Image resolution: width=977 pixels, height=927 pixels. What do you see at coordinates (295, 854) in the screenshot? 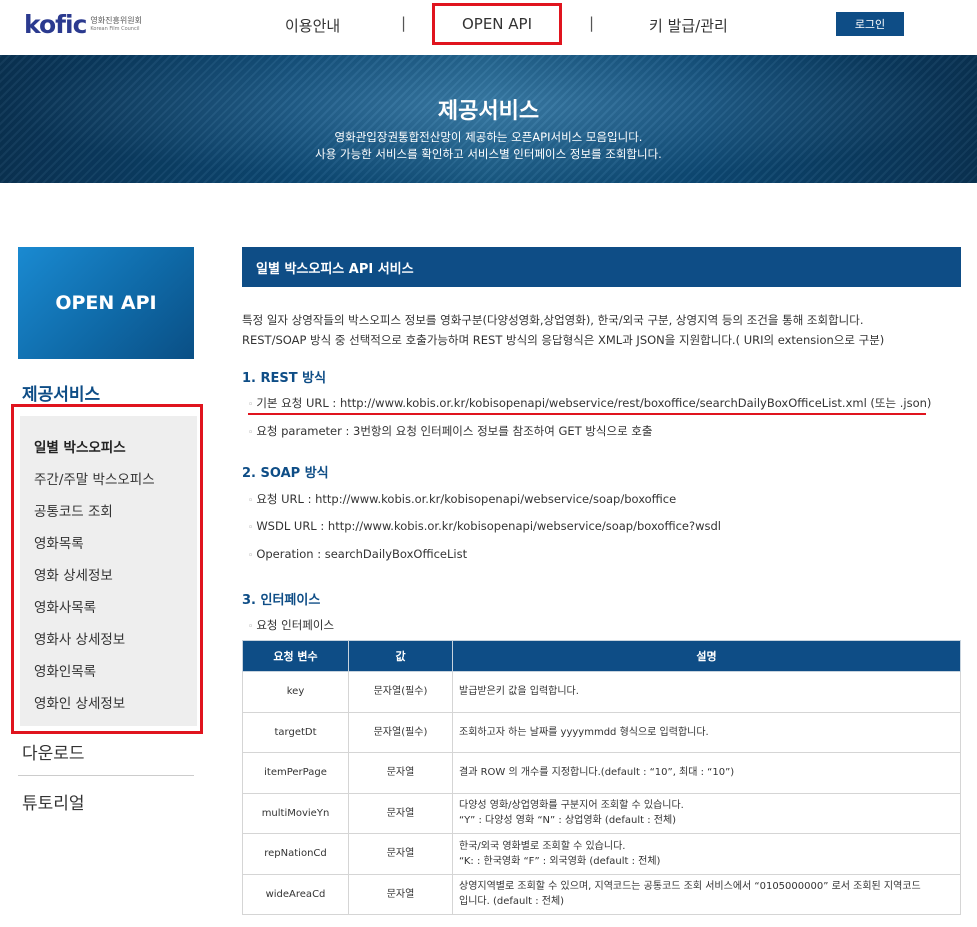
I see `param-name: repNationCd` at bounding box center [295, 854].